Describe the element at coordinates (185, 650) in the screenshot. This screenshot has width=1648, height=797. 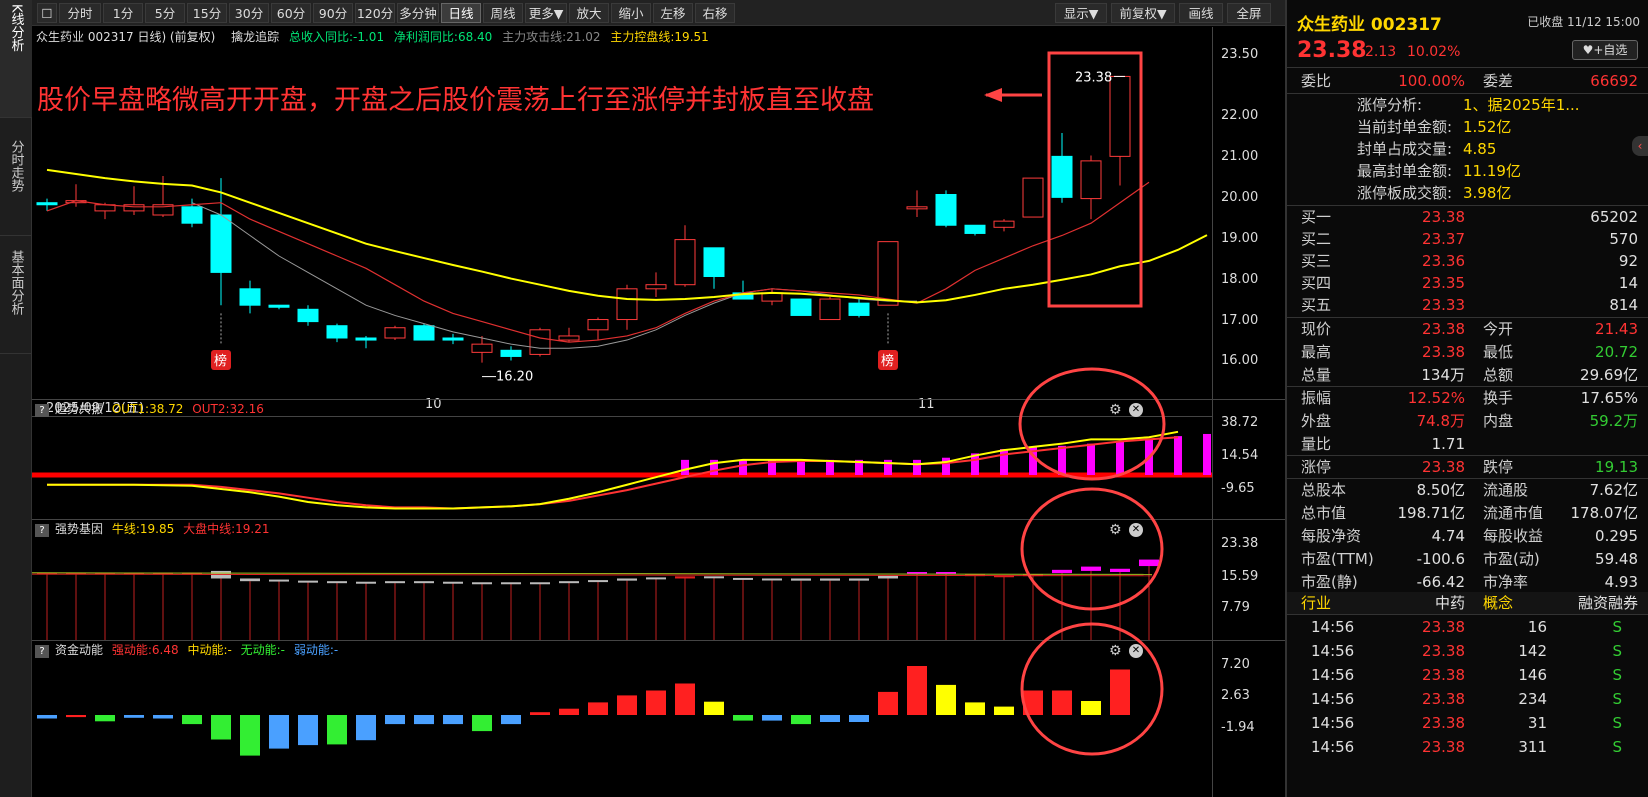
I see `fund-momentum-title: ? 资金动能 强动能:6.48 中动能:- 无动能:- 弱动能:-` at that location.